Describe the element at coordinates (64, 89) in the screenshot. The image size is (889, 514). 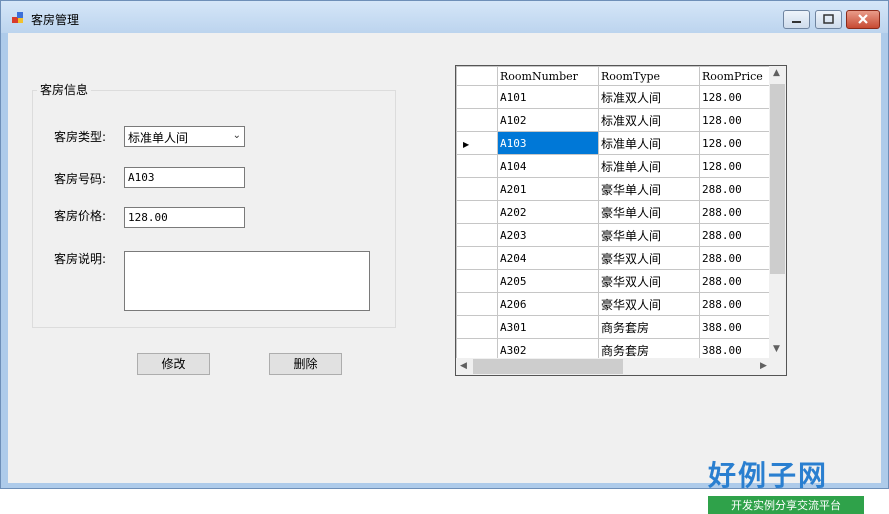
I see `groupbox-title: 客房信息` at that location.